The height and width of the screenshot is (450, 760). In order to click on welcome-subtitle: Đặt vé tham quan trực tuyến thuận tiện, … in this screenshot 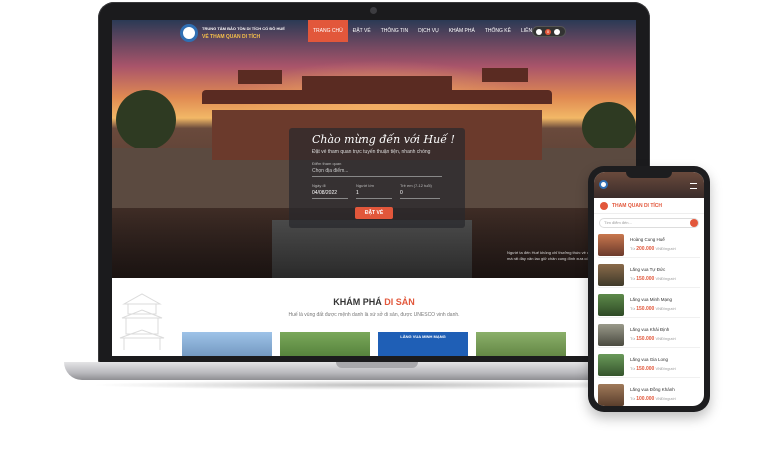, I will do `click(371, 152)`.